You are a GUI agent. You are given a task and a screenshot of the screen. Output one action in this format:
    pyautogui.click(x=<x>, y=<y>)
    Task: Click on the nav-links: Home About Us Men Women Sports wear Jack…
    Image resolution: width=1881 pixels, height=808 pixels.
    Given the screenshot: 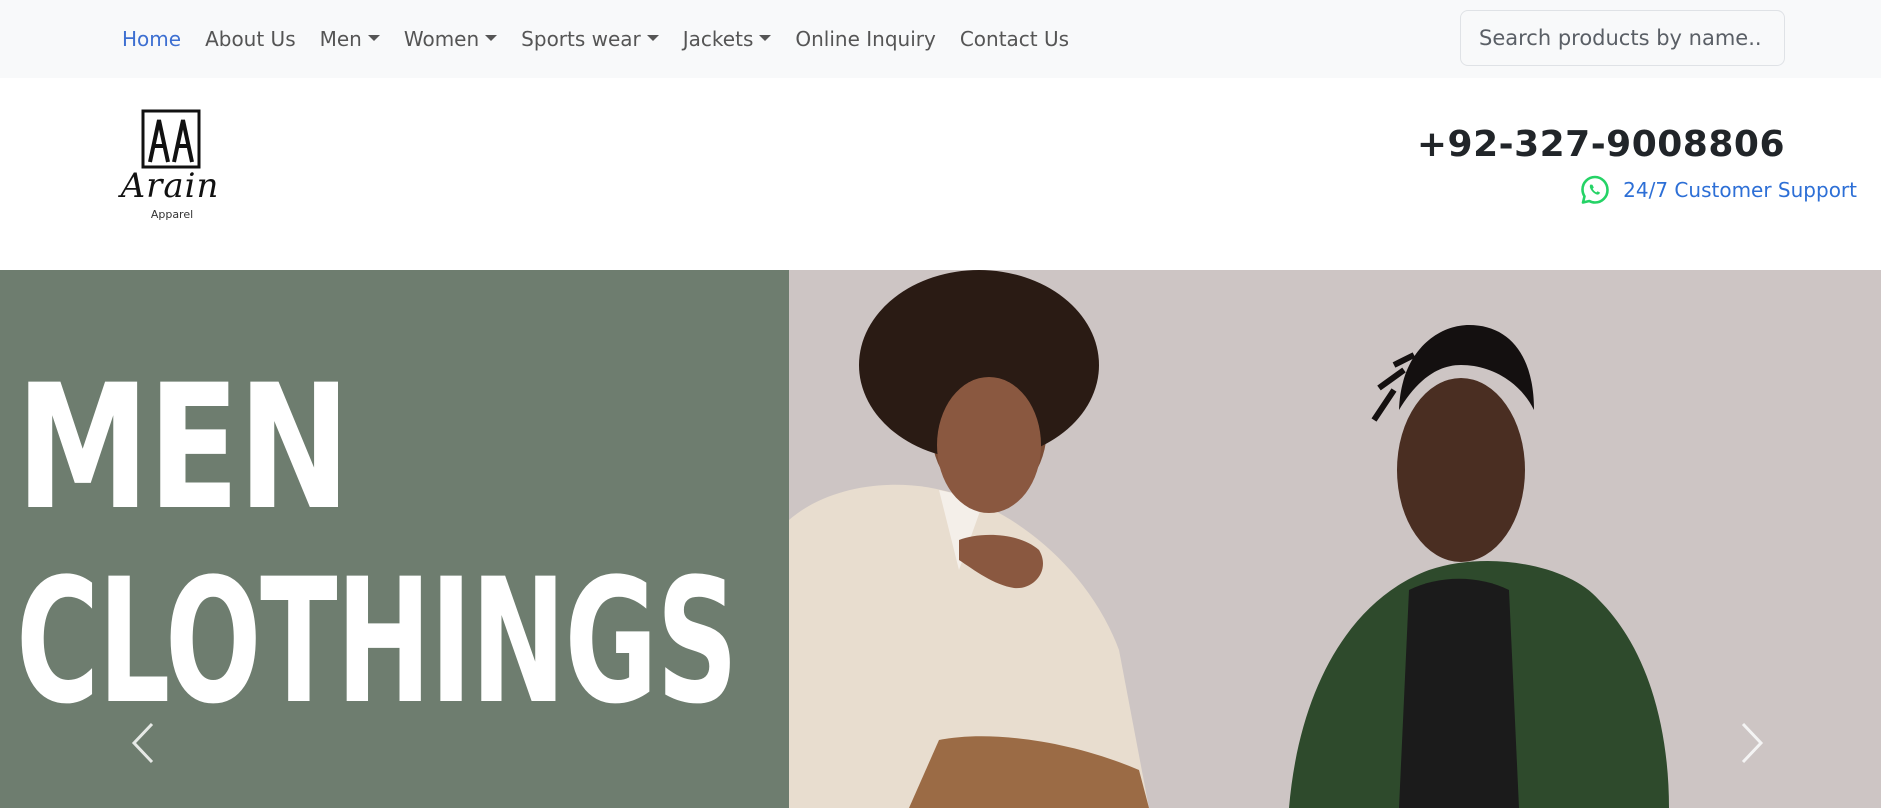 What is the action you would take?
    pyautogui.click(x=595, y=39)
    